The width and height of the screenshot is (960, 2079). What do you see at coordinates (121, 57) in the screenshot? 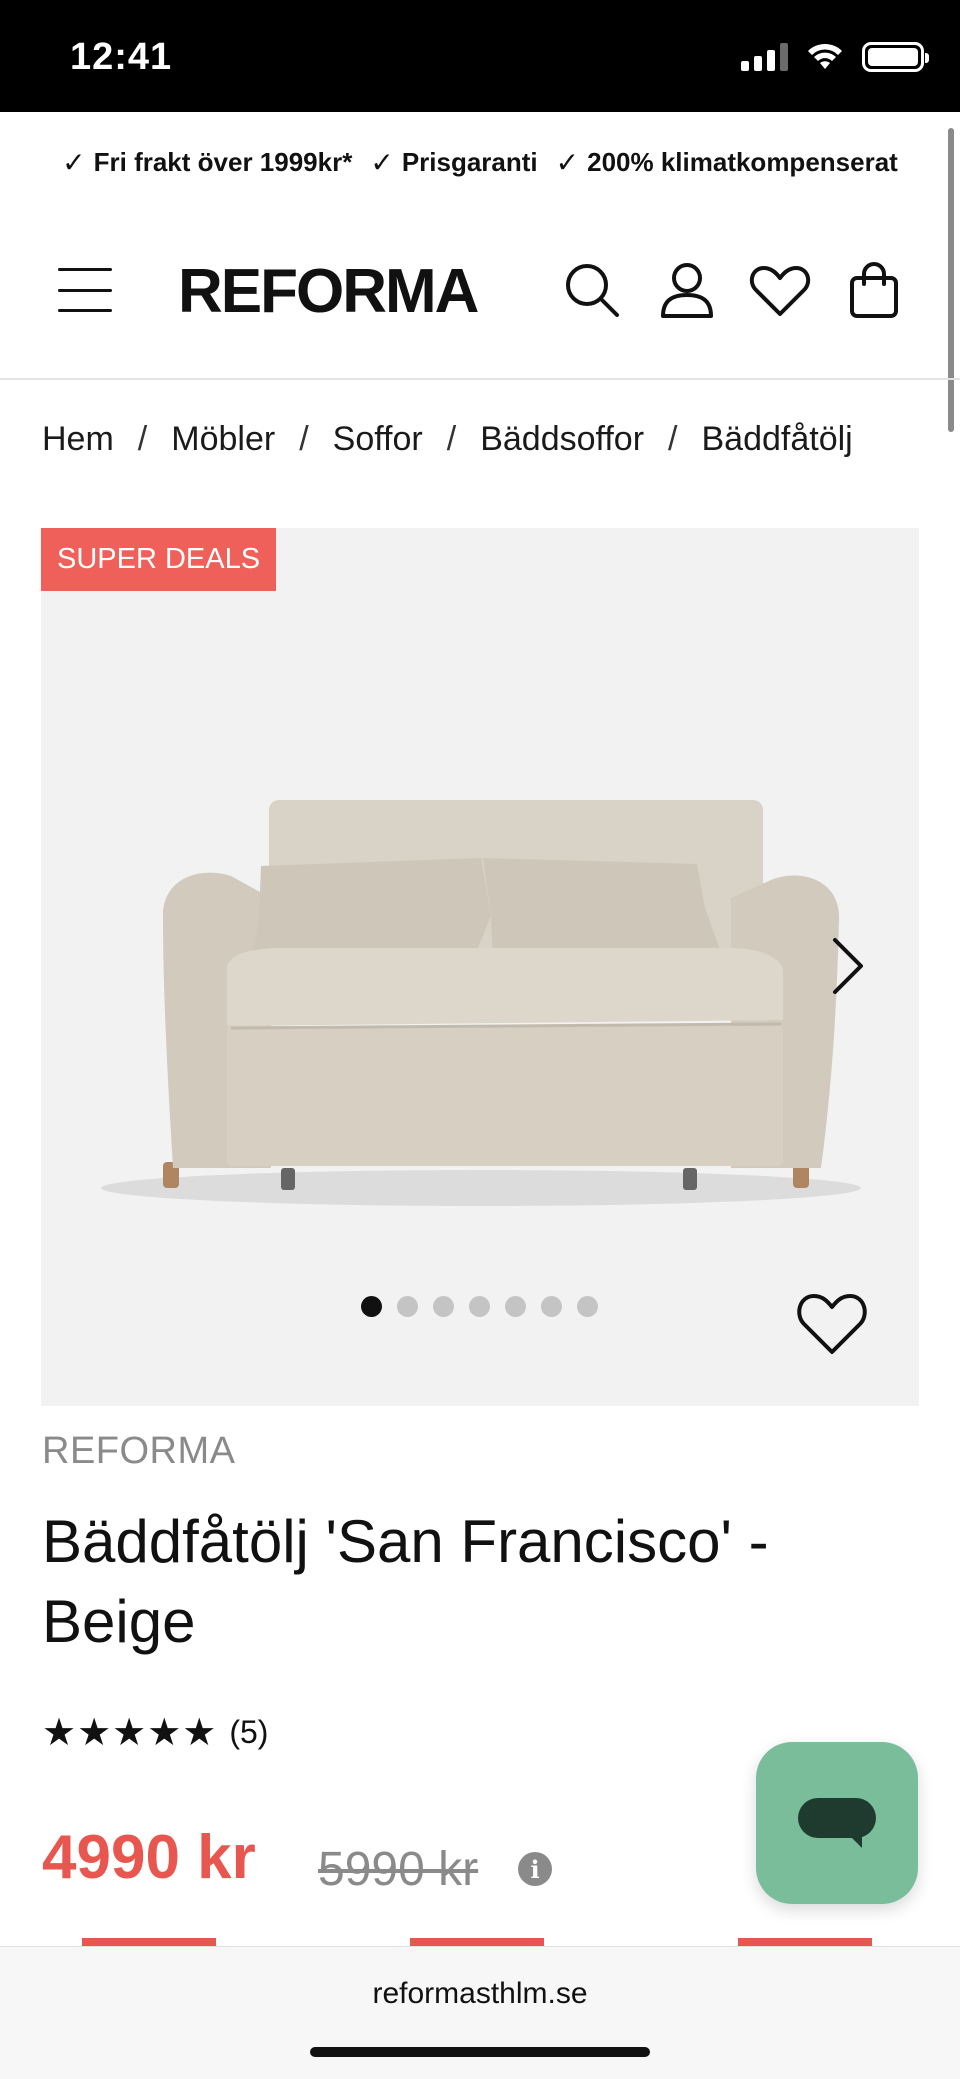
I see `status-time: 12:41` at bounding box center [121, 57].